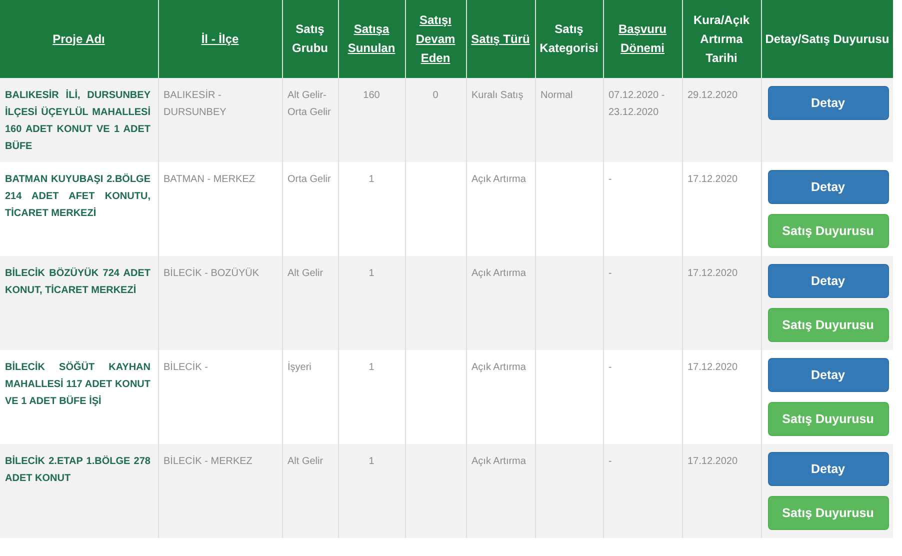 The height and width of the screenshot is (556, 902). What do you see at coordinates (827, 39) in the screenshot?
I see `column-header: Detay/Satış Duyurusu` at bounding box center [827, 39].